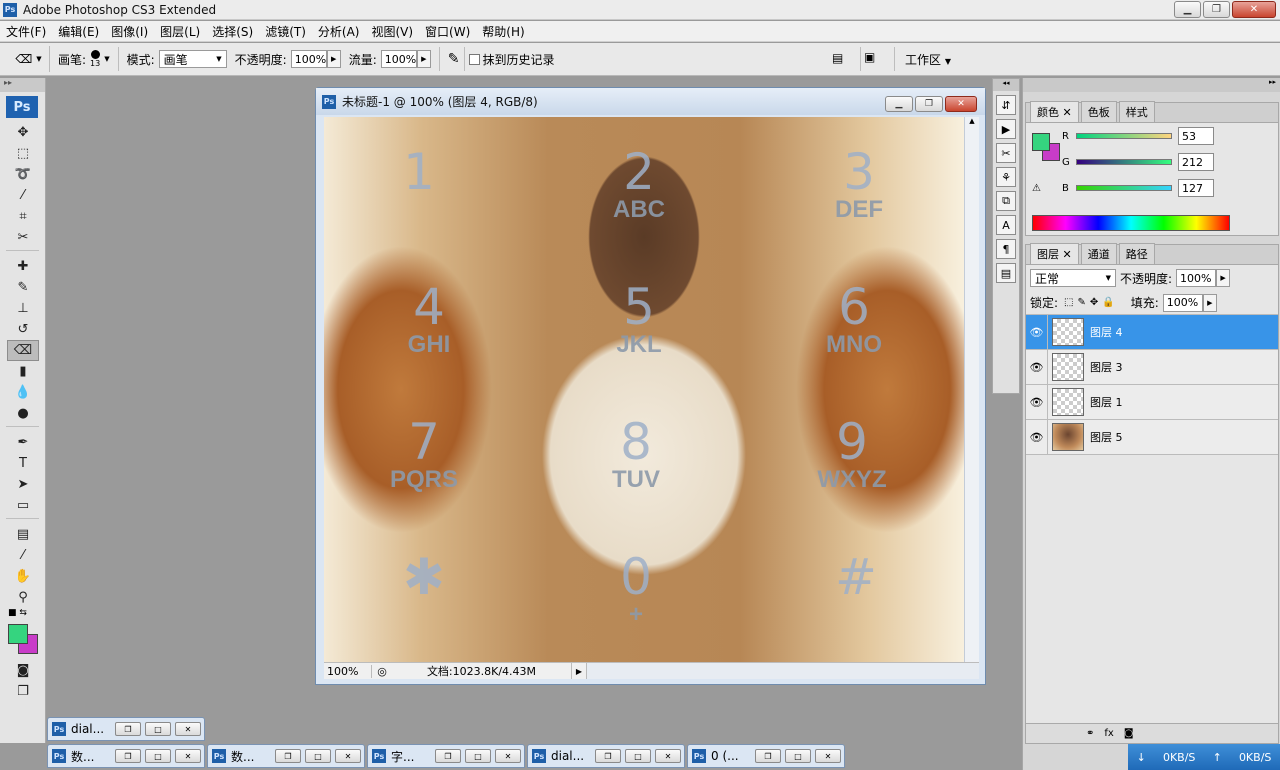 The width and height of the screenshot is (1280, 770). I want to click on healing-brush-tool-icon: ✚, so click(23, 266).